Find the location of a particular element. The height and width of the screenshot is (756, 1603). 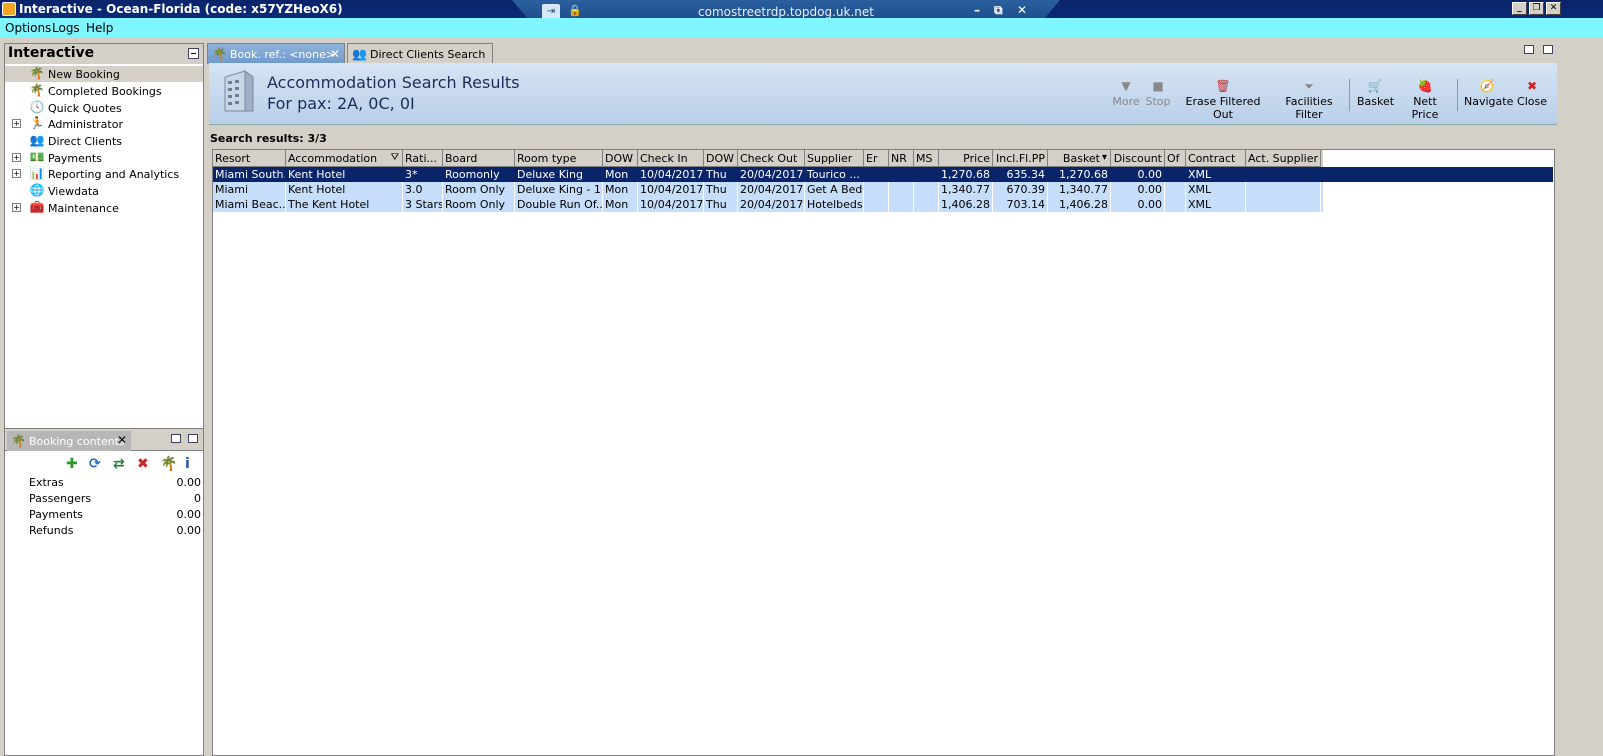

column-header-label: Supplier is located at coordinates (830, 158).